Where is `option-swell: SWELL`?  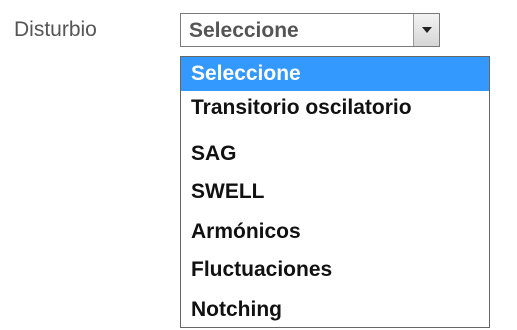 option-swell: SWELL is located at coordinates (335, 192).